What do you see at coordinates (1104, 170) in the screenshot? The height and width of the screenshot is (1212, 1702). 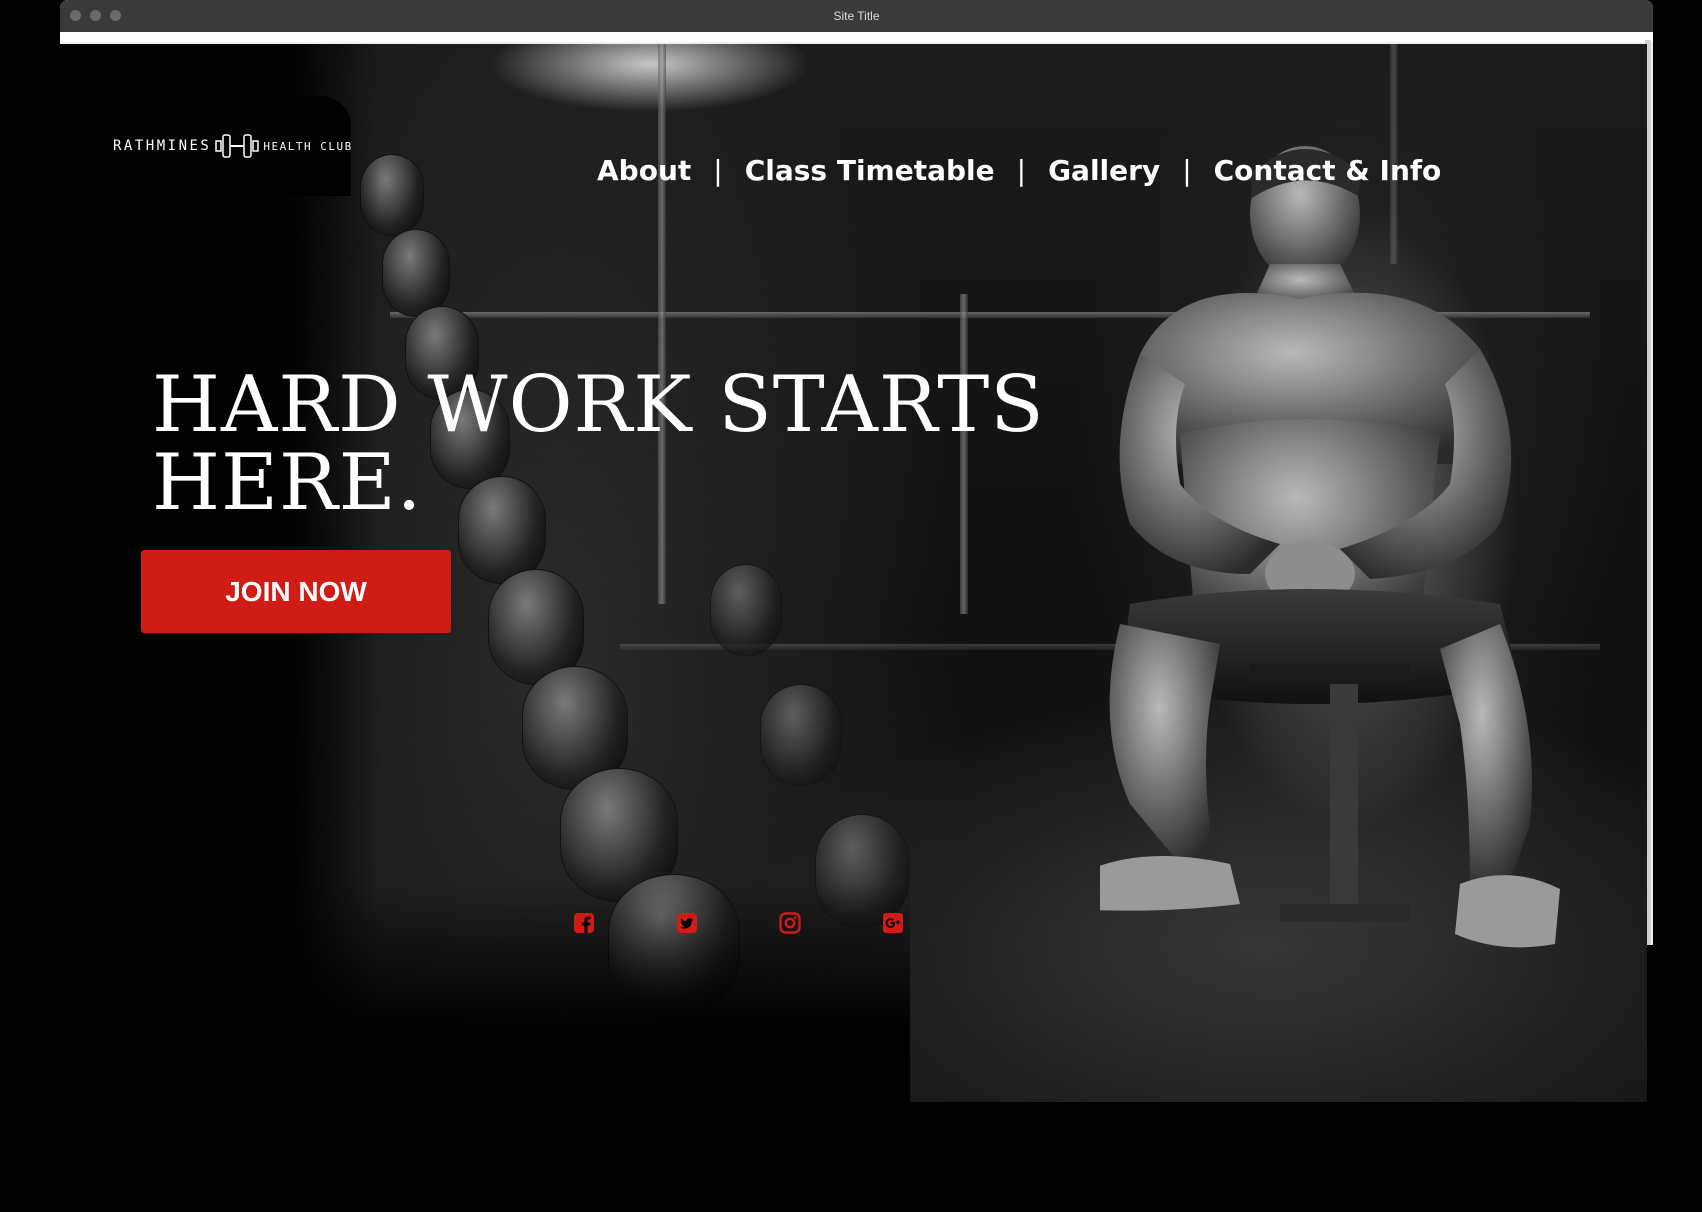 I see `nav-gallery: Gallery` at bounding box center [1104, 170].